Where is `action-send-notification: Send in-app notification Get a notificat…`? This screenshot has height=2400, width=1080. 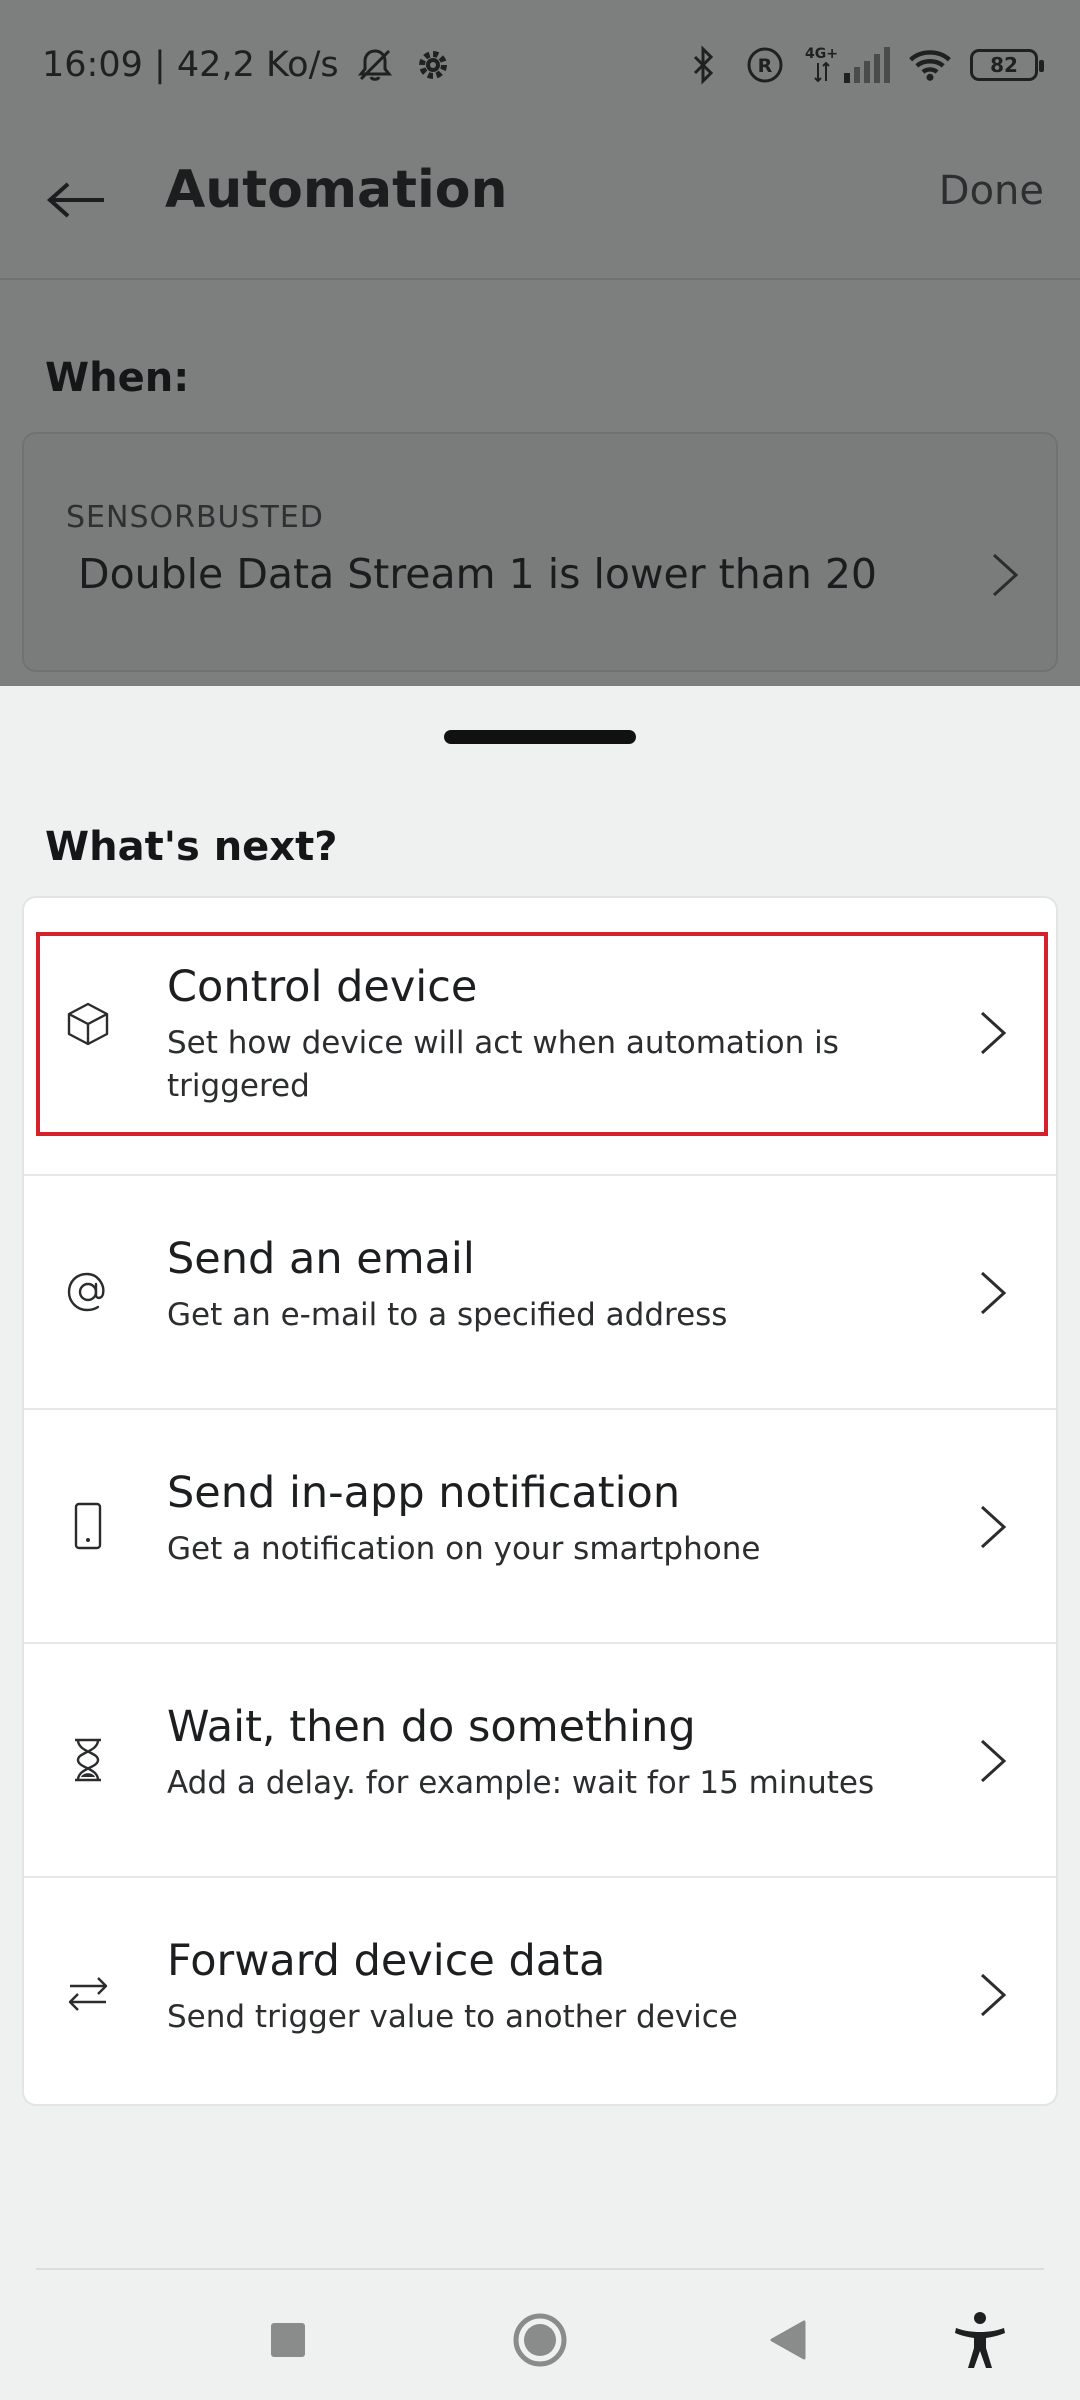 action-send-notification: Send in-app notification Get a notificat… is located at coordinates (540, 1525).